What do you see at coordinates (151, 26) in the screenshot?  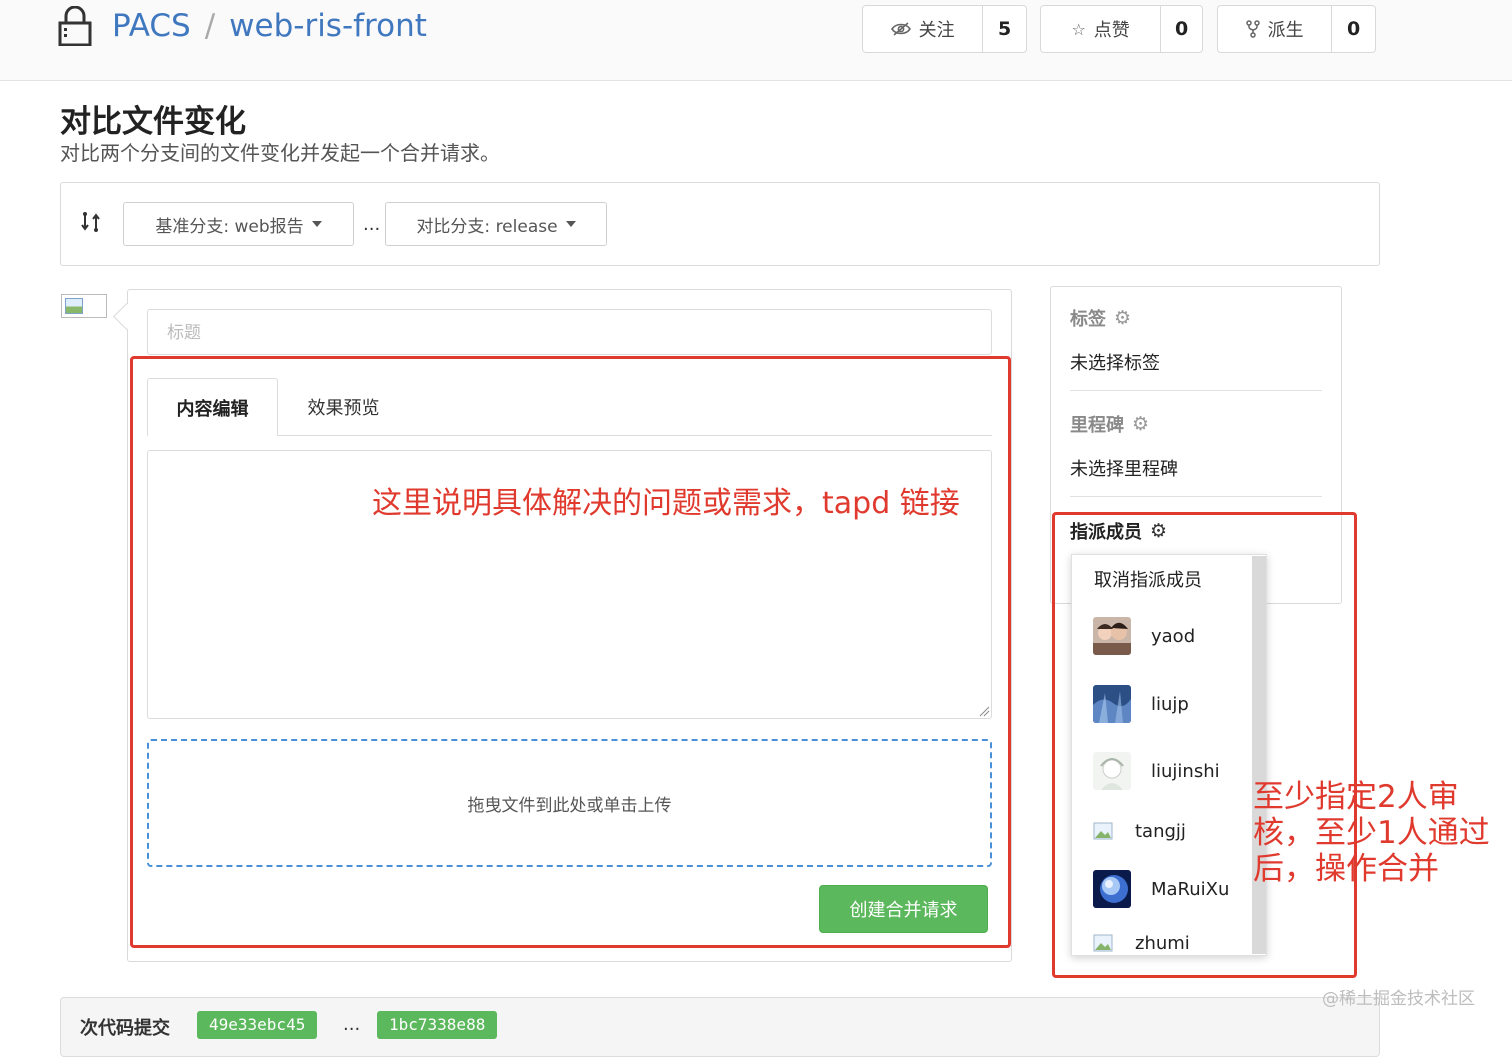 I see `org-link: PACS` at bounding box center [151, 26].